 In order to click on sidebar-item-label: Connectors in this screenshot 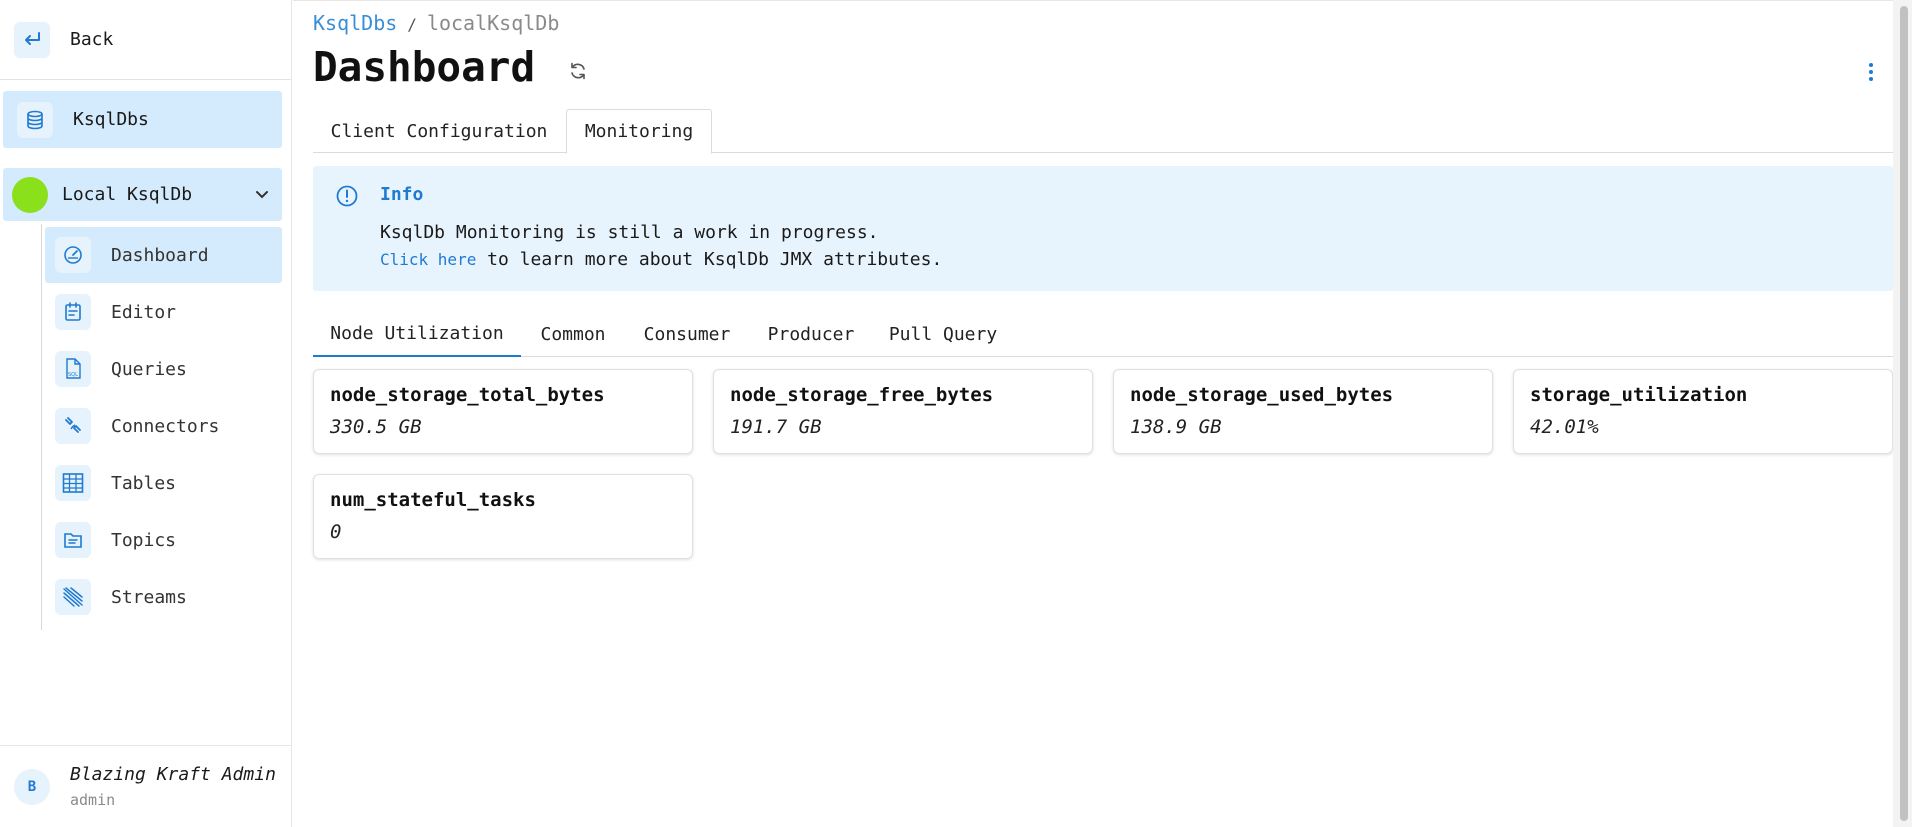, I will do `click(165, 426)`.